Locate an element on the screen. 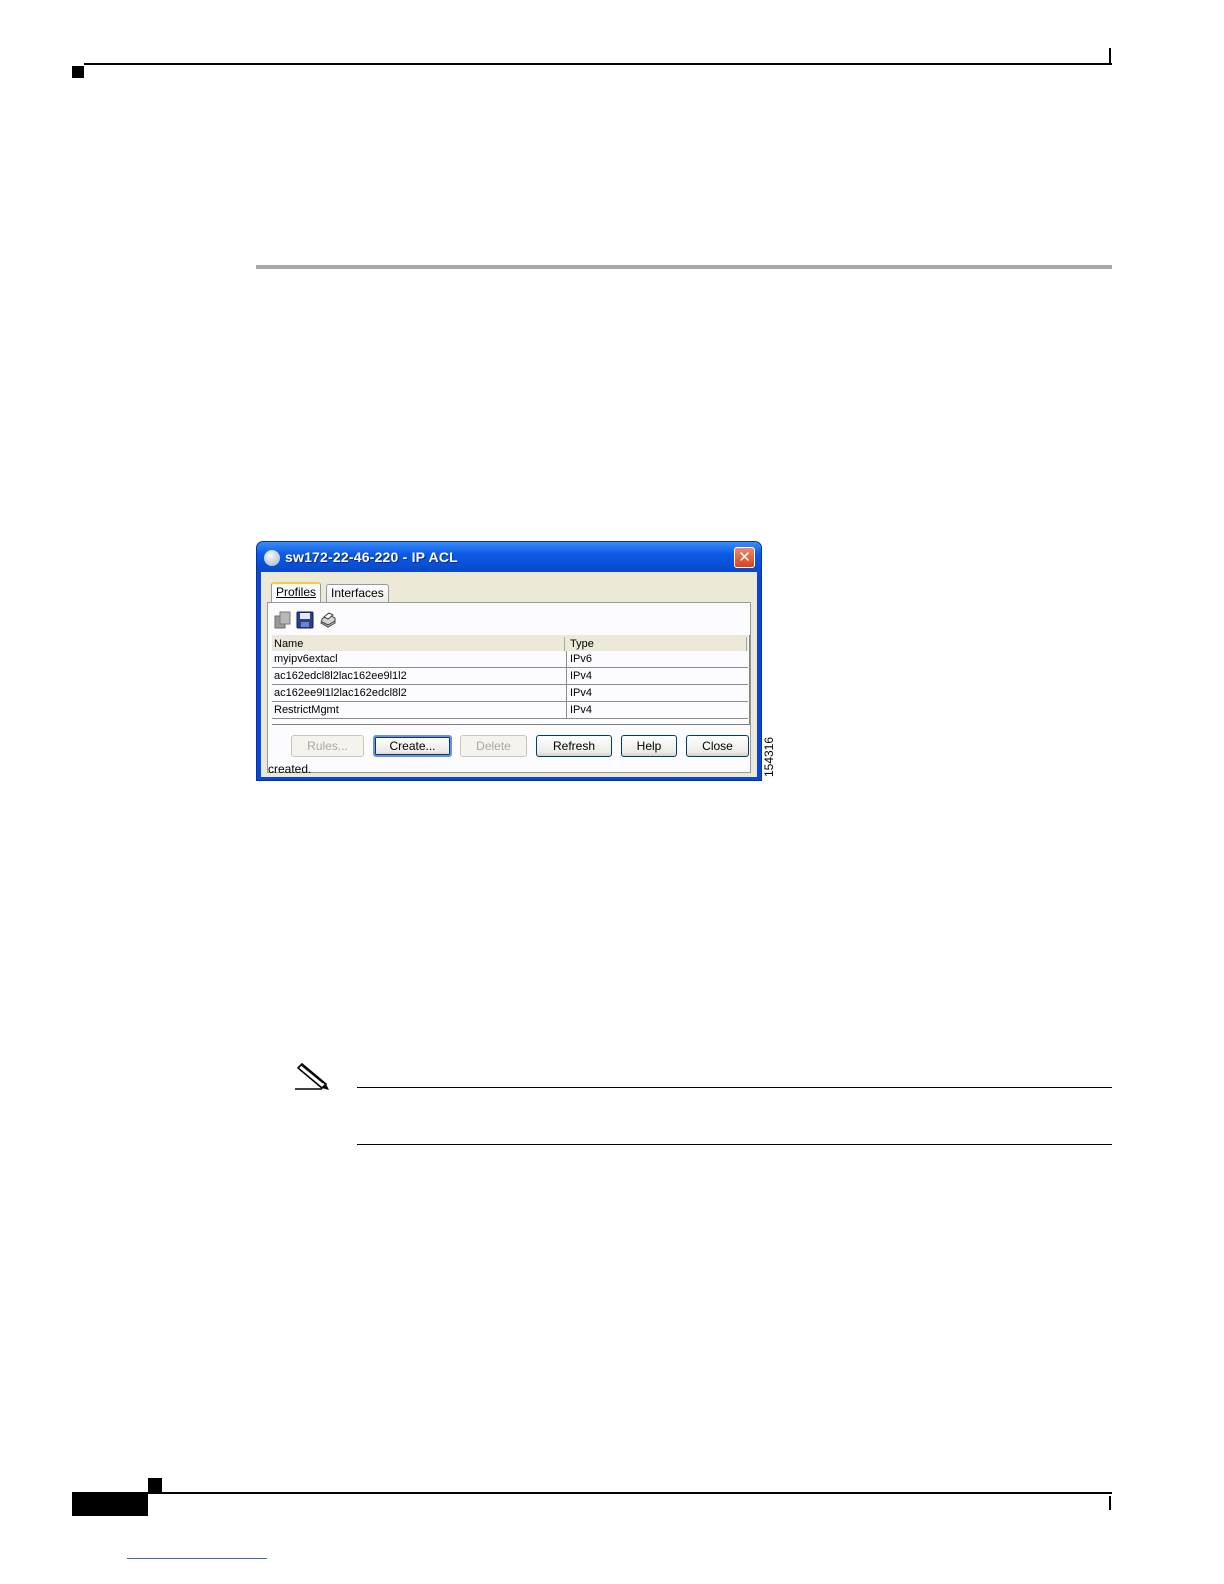  footer-page-block is located at coordinates (110, 1504).